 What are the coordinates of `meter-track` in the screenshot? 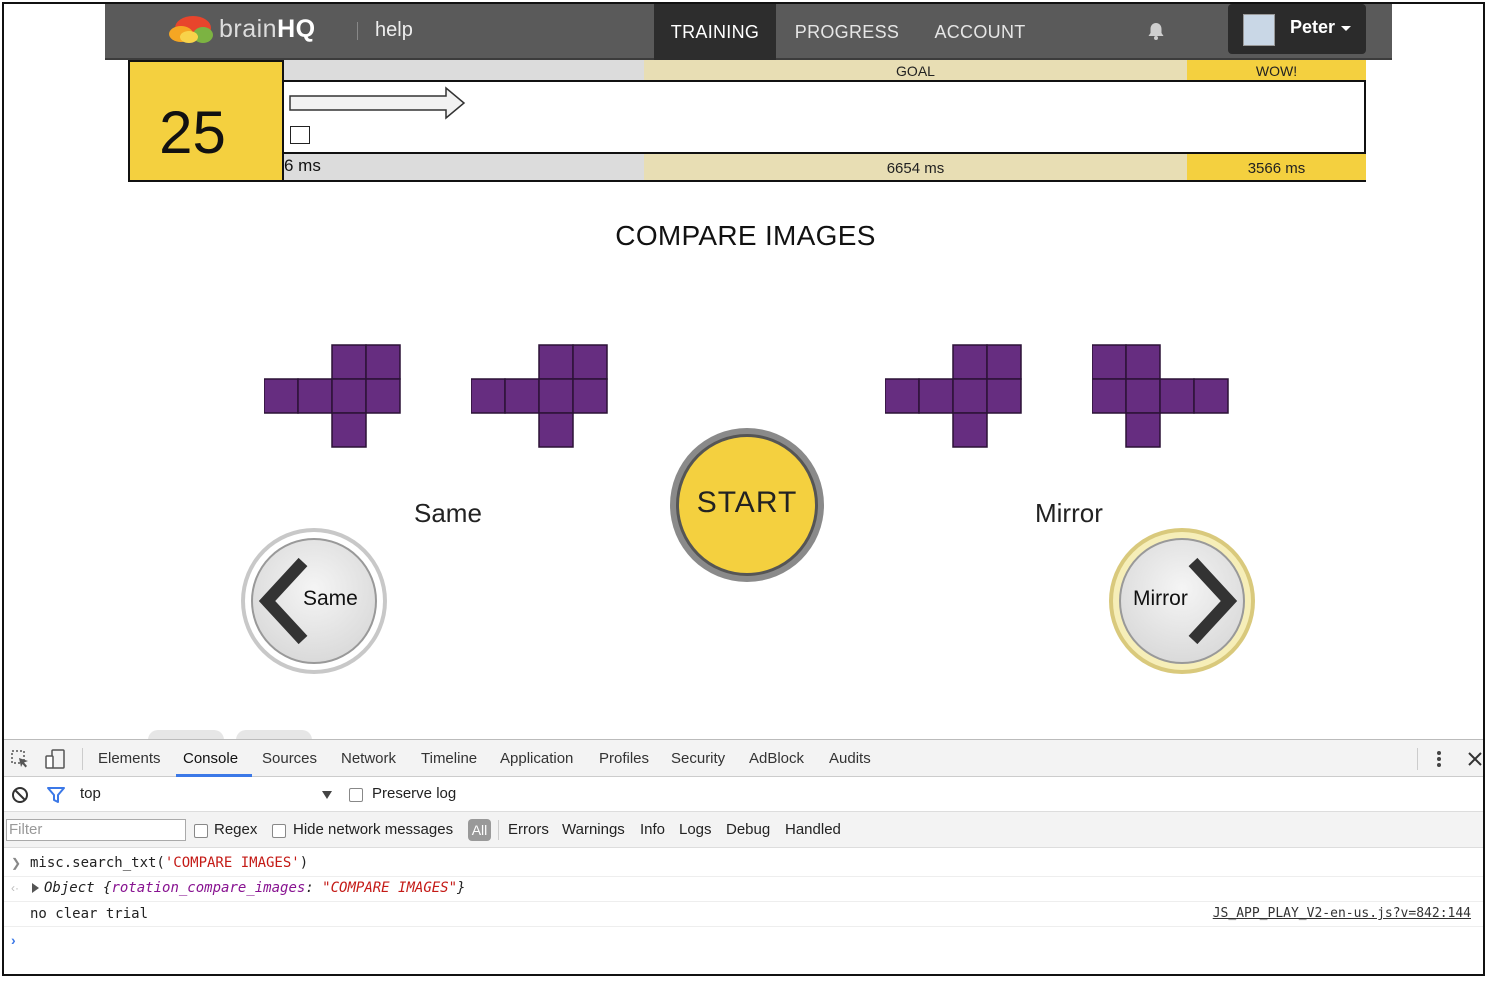 It's located at (825, 117).